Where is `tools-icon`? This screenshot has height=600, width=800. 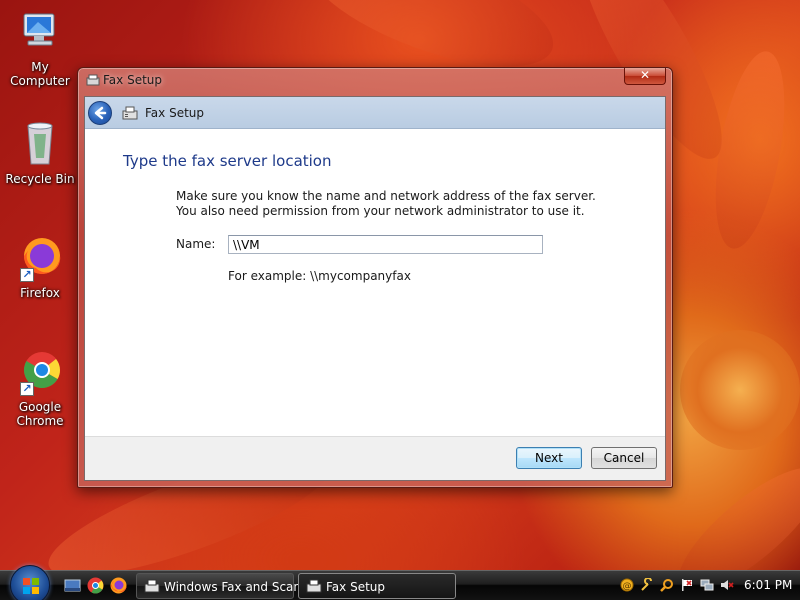
tools-icon is located at coordinates (647, 584).